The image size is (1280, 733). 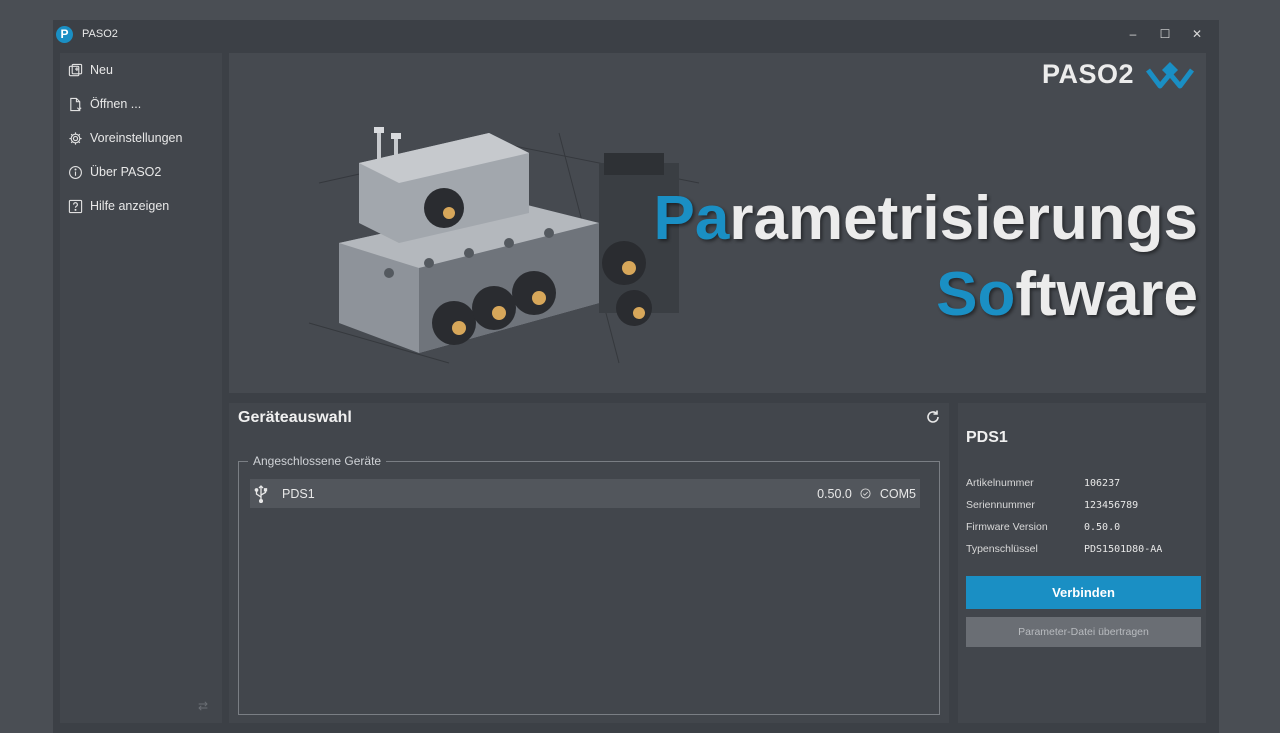 What do you see at coordinates (1197, 34) in the screenshot?
I see `close-button: ✕` at bounding box center [1197, 34].